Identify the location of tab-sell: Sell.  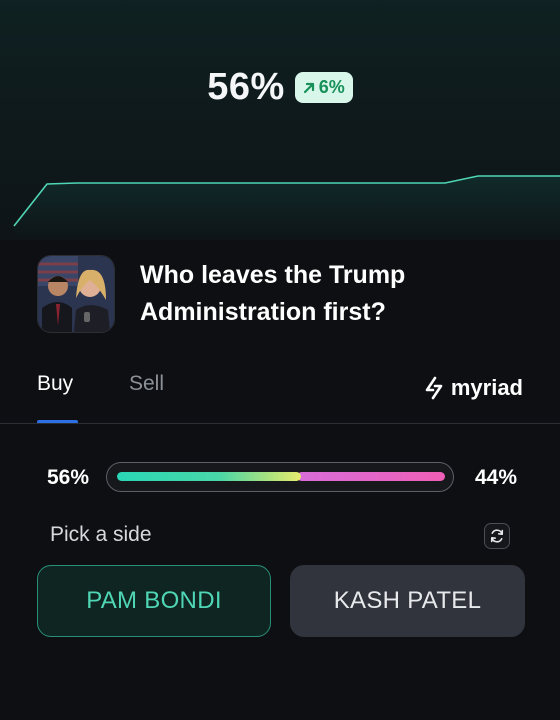
(146, 384).